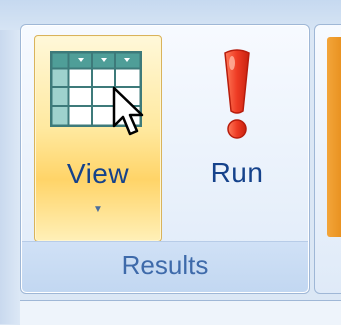 The image size is (341, 325). What do you see at coordinates (237, 94) in the screenshot?
I see `run-exclamation-icon` at bounding box center [237, 94].